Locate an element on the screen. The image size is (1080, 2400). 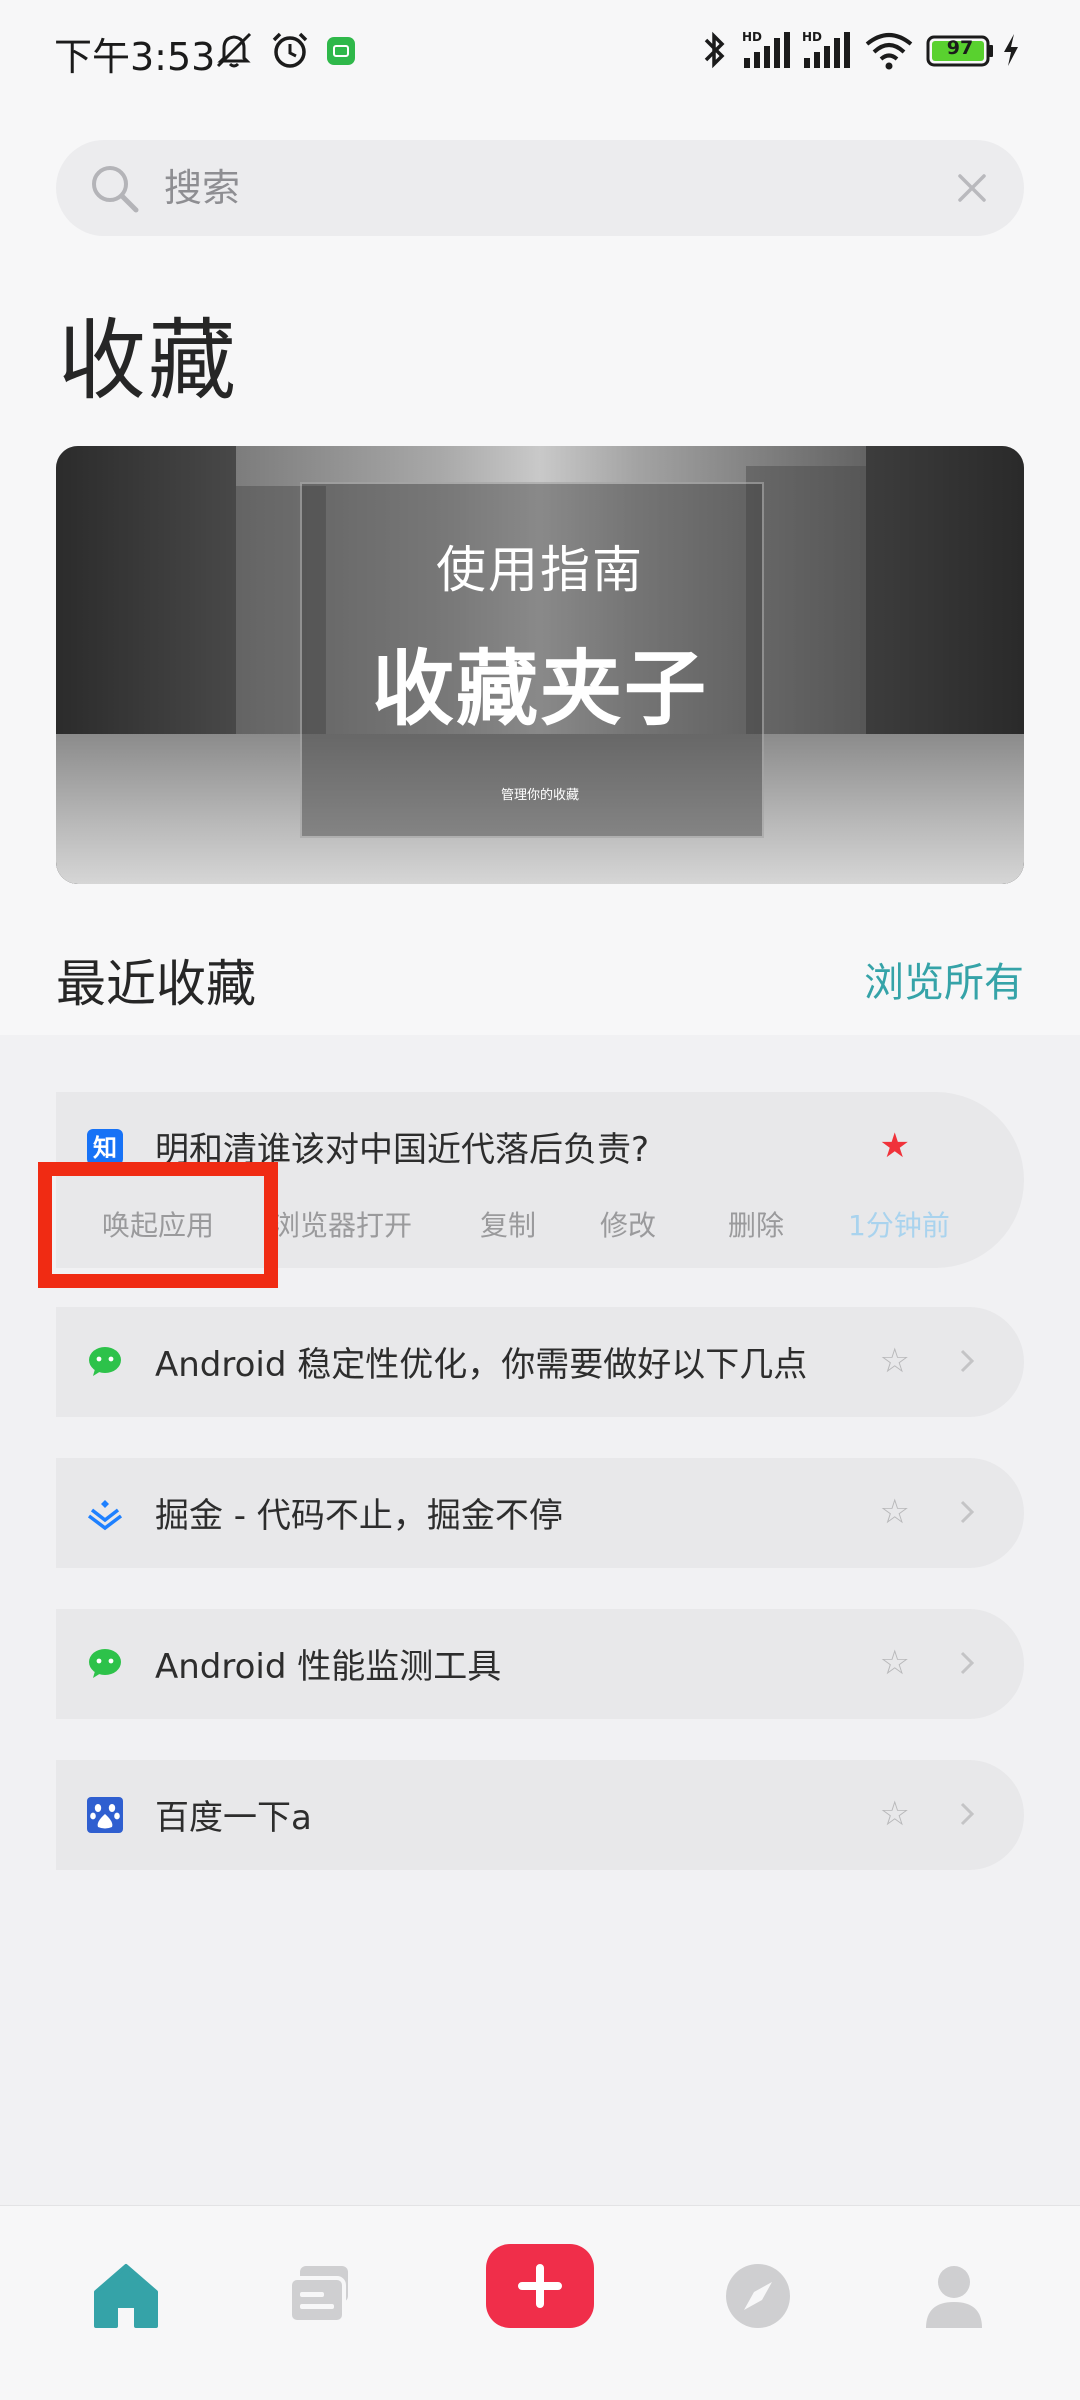
juejin-icon is located at coordinates (105, 1513).